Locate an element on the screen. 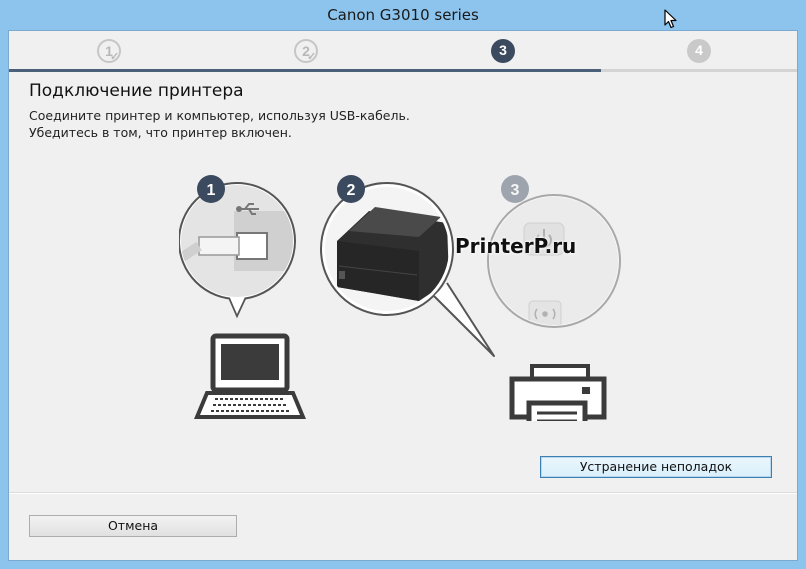 This screenshot has width=806, height=569. step-callout-2: 2 is located at coordinates (351, 189).